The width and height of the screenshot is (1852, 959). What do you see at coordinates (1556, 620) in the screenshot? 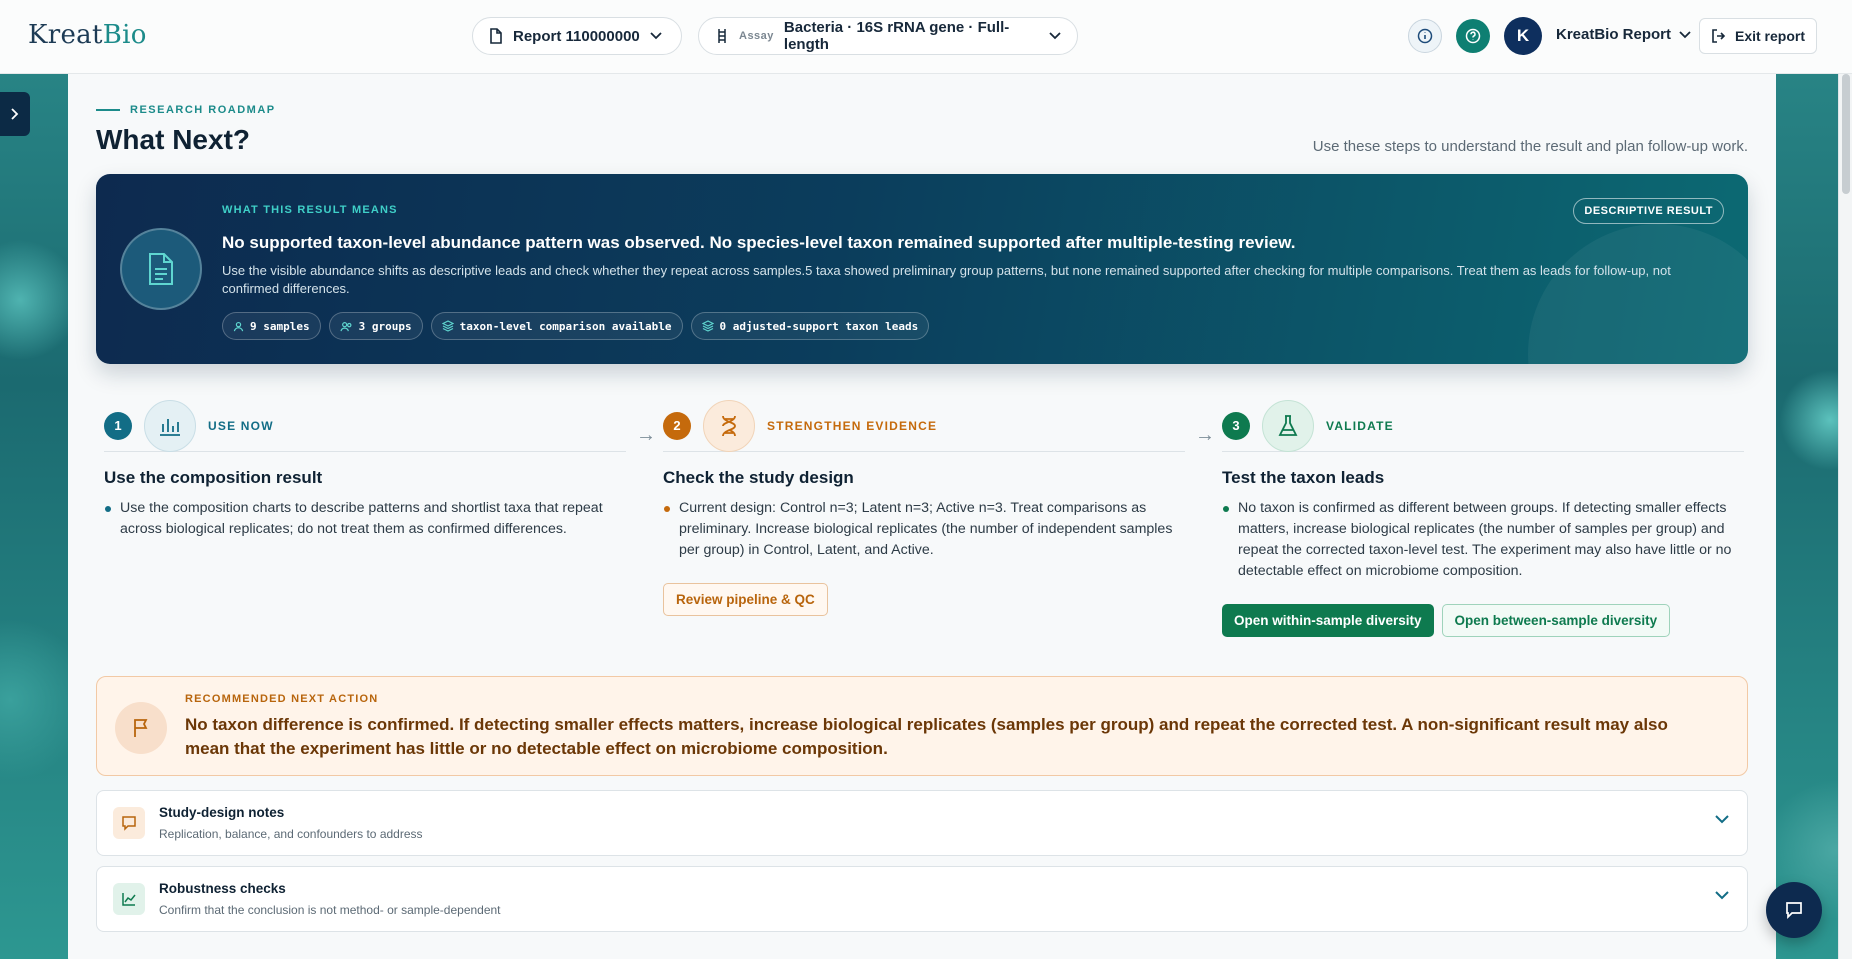
I see `open-between-sample-diversity-button: Open between-sample diversity` at bounding box center [1556, 620].